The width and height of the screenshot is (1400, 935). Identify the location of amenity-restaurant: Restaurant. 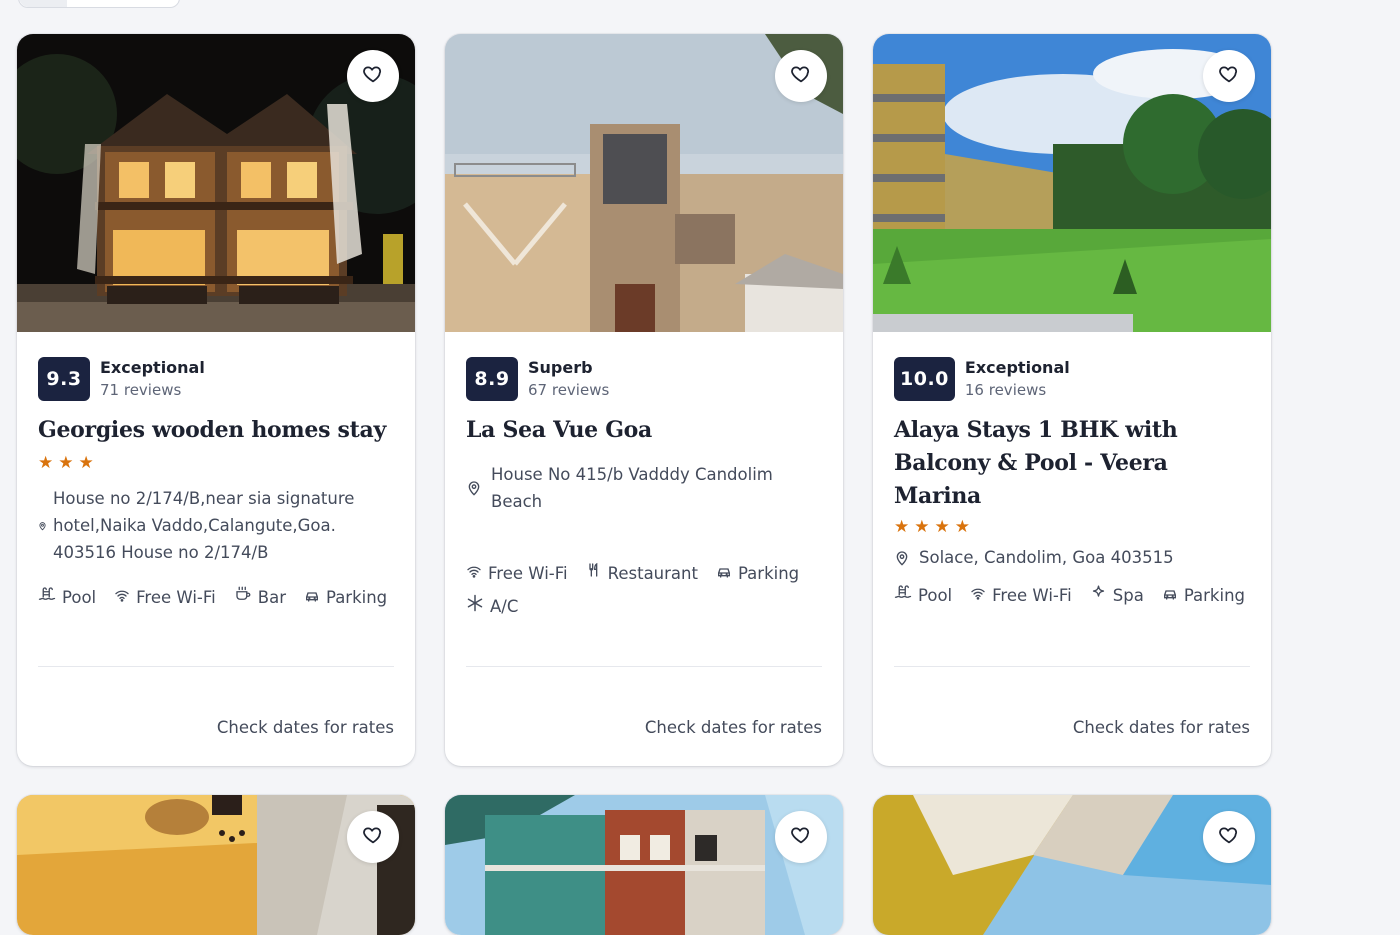
(642, 573).